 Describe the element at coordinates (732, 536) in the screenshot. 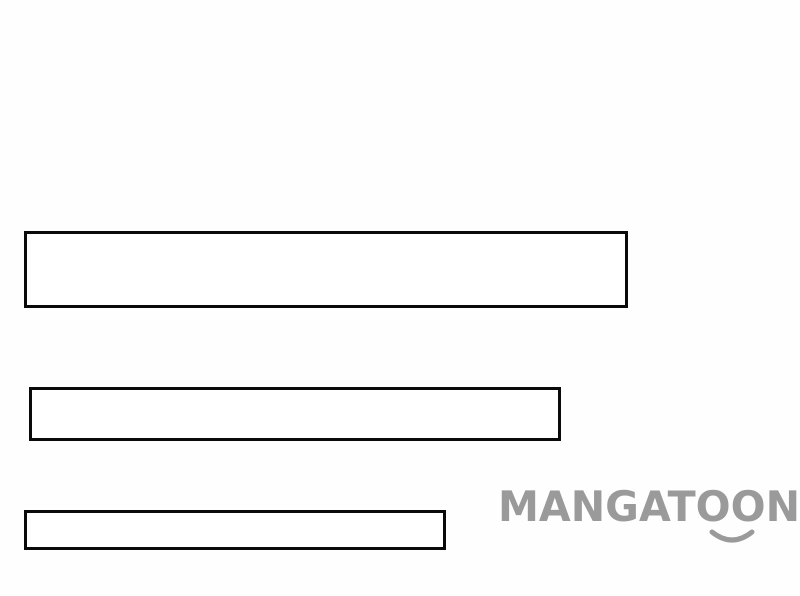

I see `smile-icon` at that location.